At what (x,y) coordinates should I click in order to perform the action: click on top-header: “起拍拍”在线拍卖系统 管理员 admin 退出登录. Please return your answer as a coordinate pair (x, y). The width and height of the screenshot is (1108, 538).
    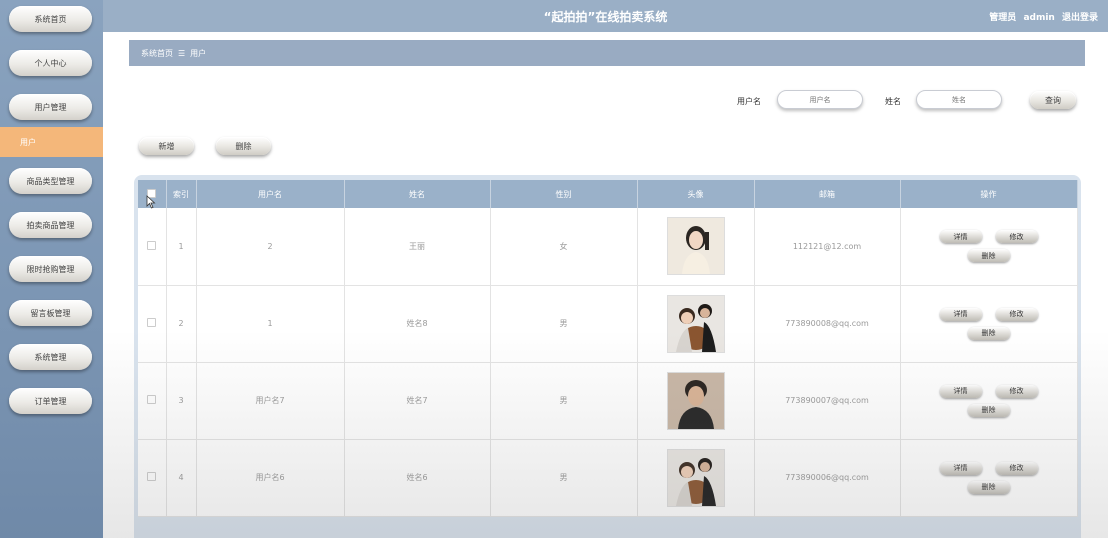
    Looking at the image, I should click on (605, 16).